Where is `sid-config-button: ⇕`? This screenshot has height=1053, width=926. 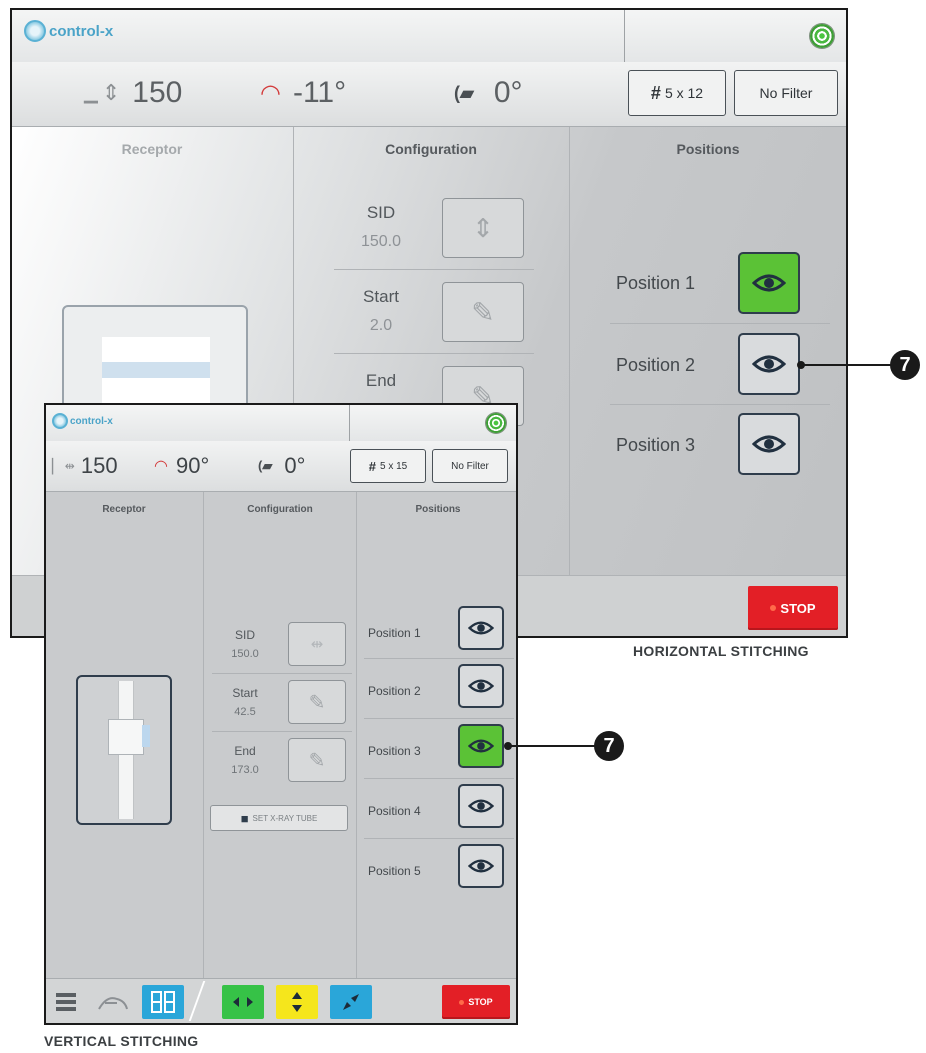 sid-config-button: ⇕ is located at coordinates (483, 228).